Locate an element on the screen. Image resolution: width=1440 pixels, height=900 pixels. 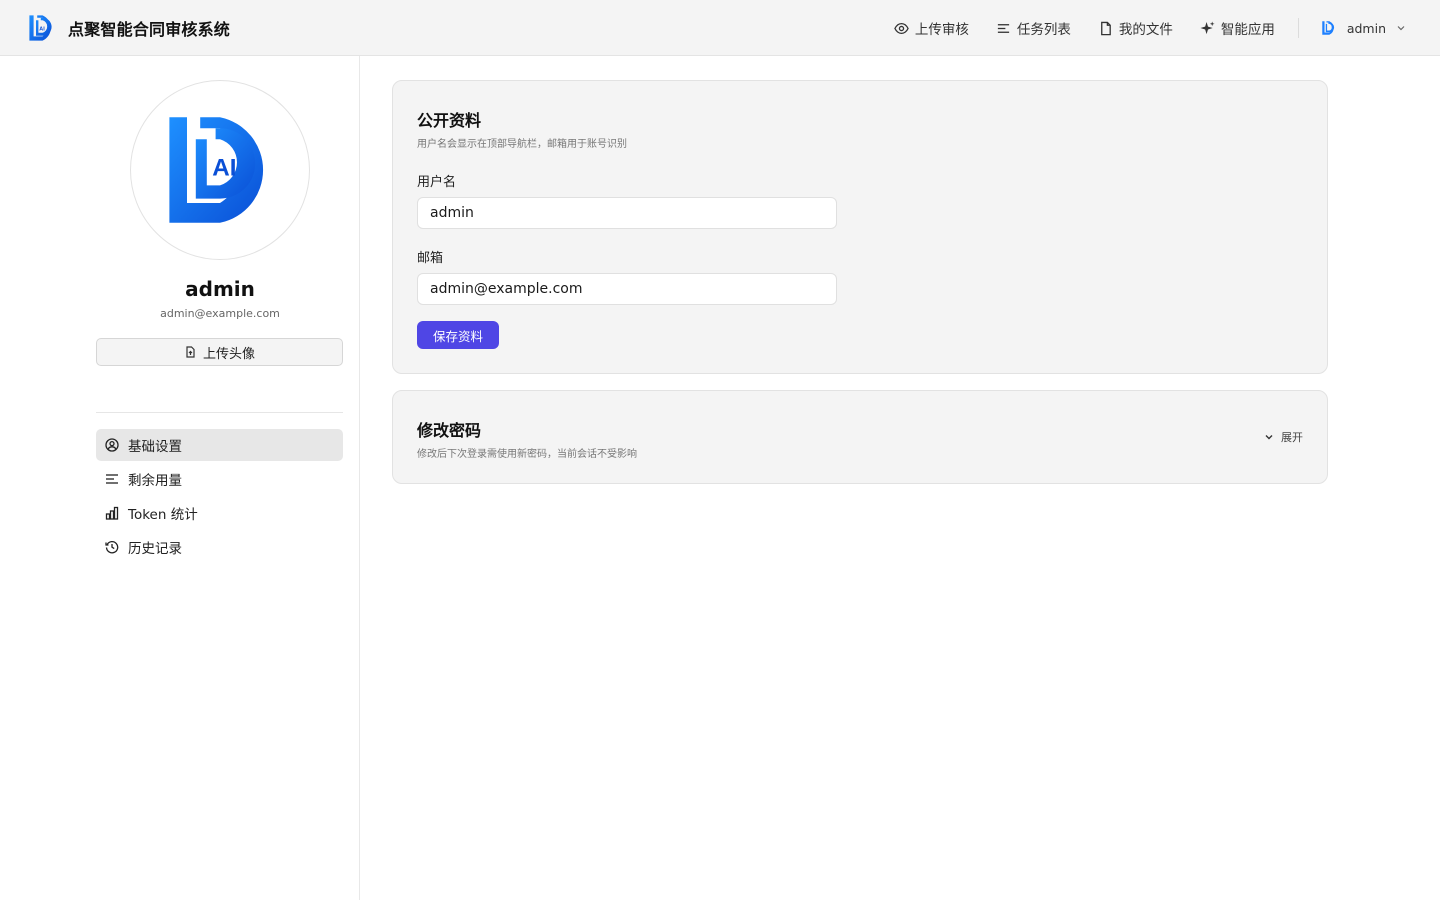
top-nav-bar: AI 点聚智能合同审核系统 上传审核 任务列表 我的文件 智能应用 admin is located at coordinates (720, 28).